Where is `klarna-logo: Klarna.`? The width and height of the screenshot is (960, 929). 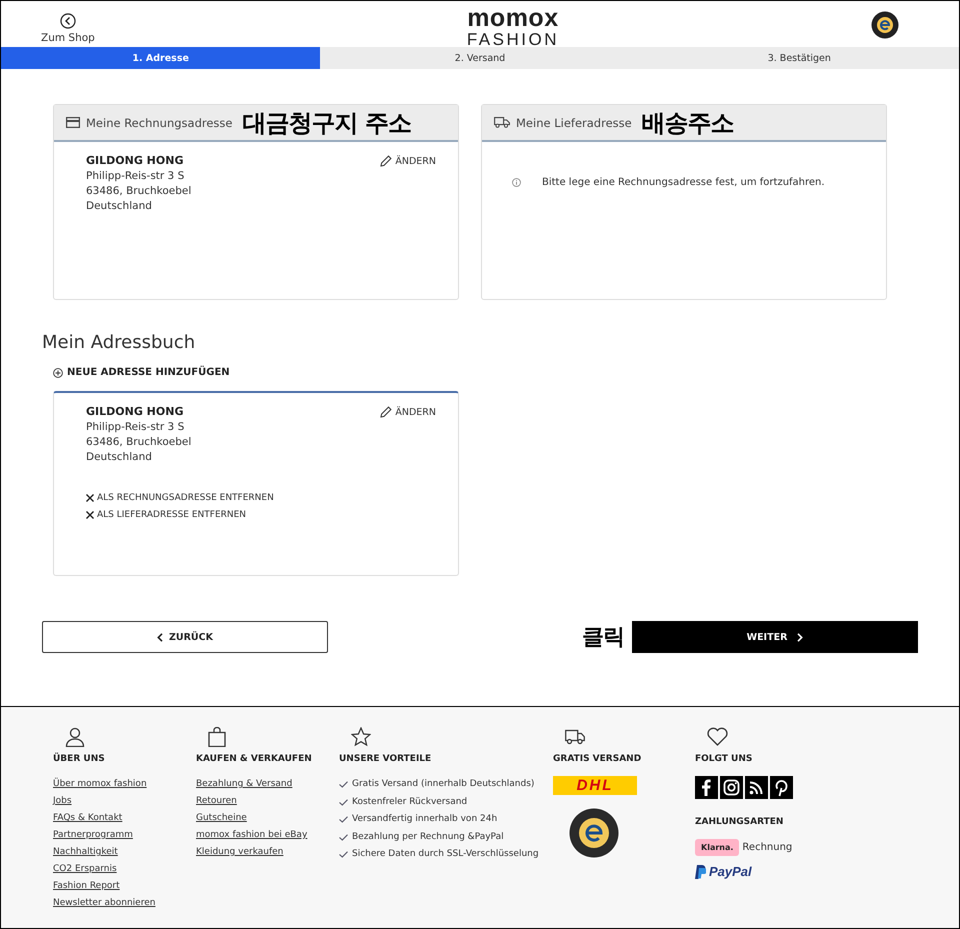
klarna-logo: Klarna. is located at coordinates (717, 847).